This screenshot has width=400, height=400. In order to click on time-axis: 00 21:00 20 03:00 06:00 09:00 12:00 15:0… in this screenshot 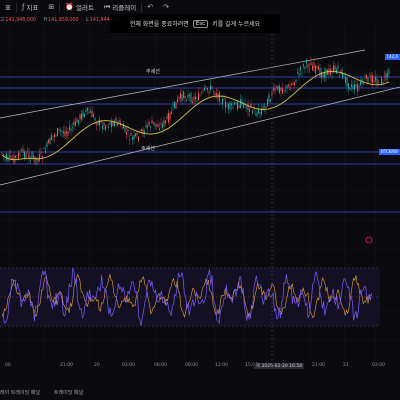, I will do `click(200, 366)`.